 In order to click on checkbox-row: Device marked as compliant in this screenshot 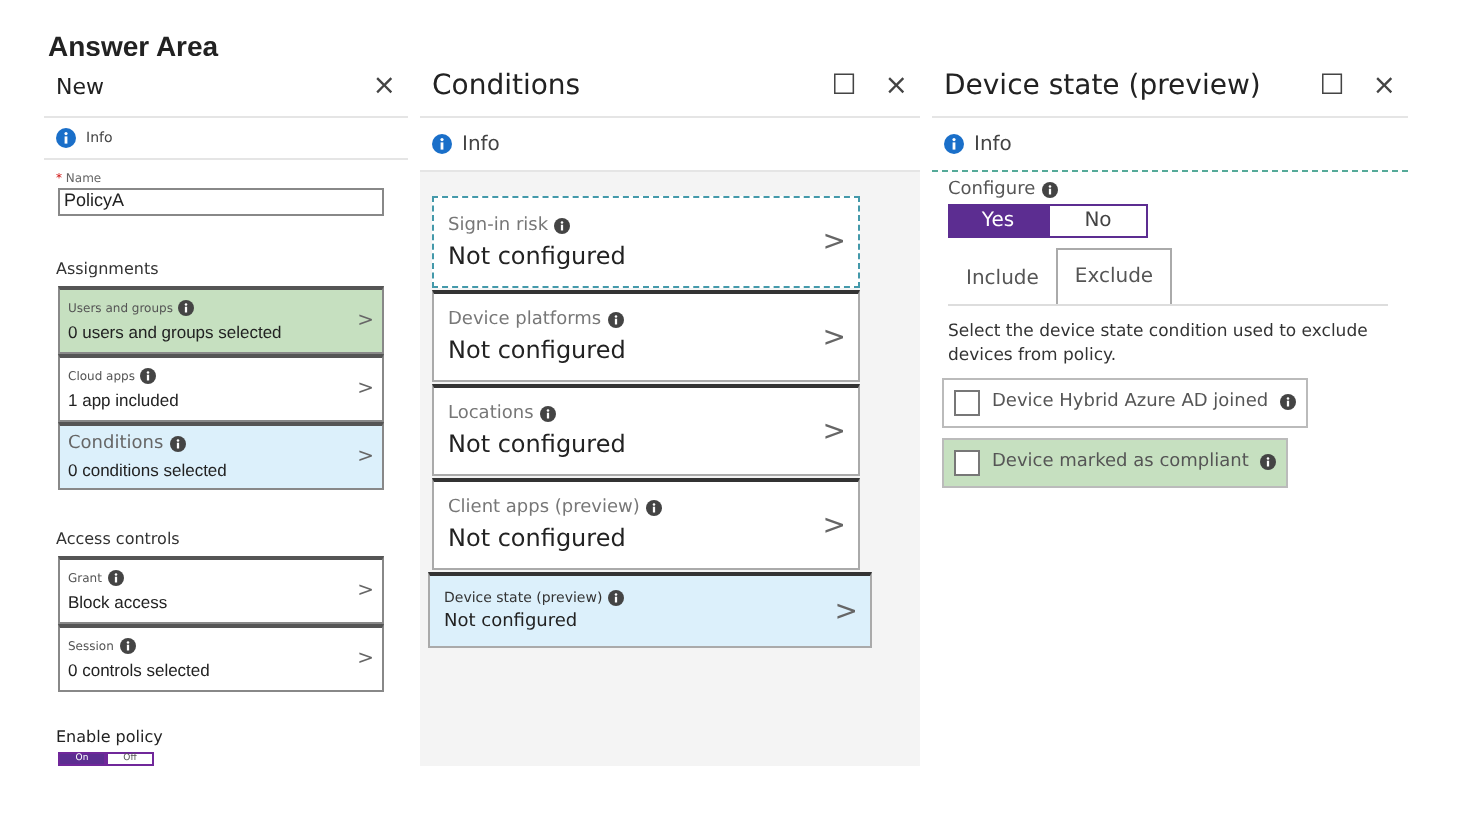, I will do `click(1115, 462)`.